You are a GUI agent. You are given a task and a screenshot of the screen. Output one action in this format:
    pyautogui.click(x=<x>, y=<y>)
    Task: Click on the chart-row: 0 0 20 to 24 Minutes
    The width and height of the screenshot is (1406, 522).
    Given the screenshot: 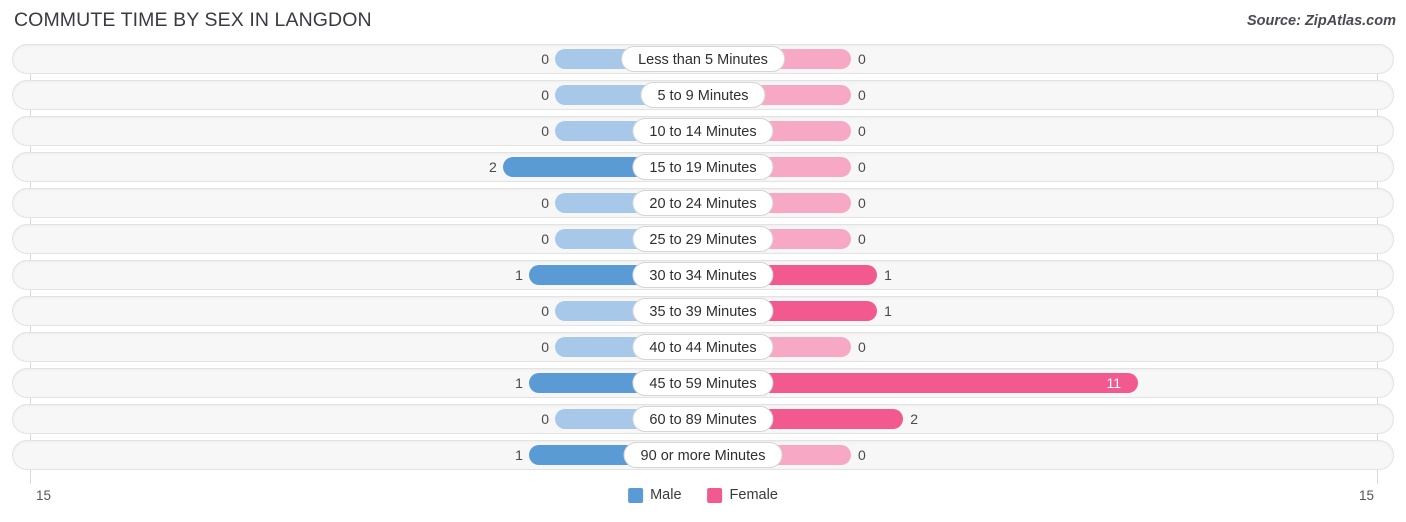 What is the action you would take?
    pyautogui.click(x=703, y=203)
    